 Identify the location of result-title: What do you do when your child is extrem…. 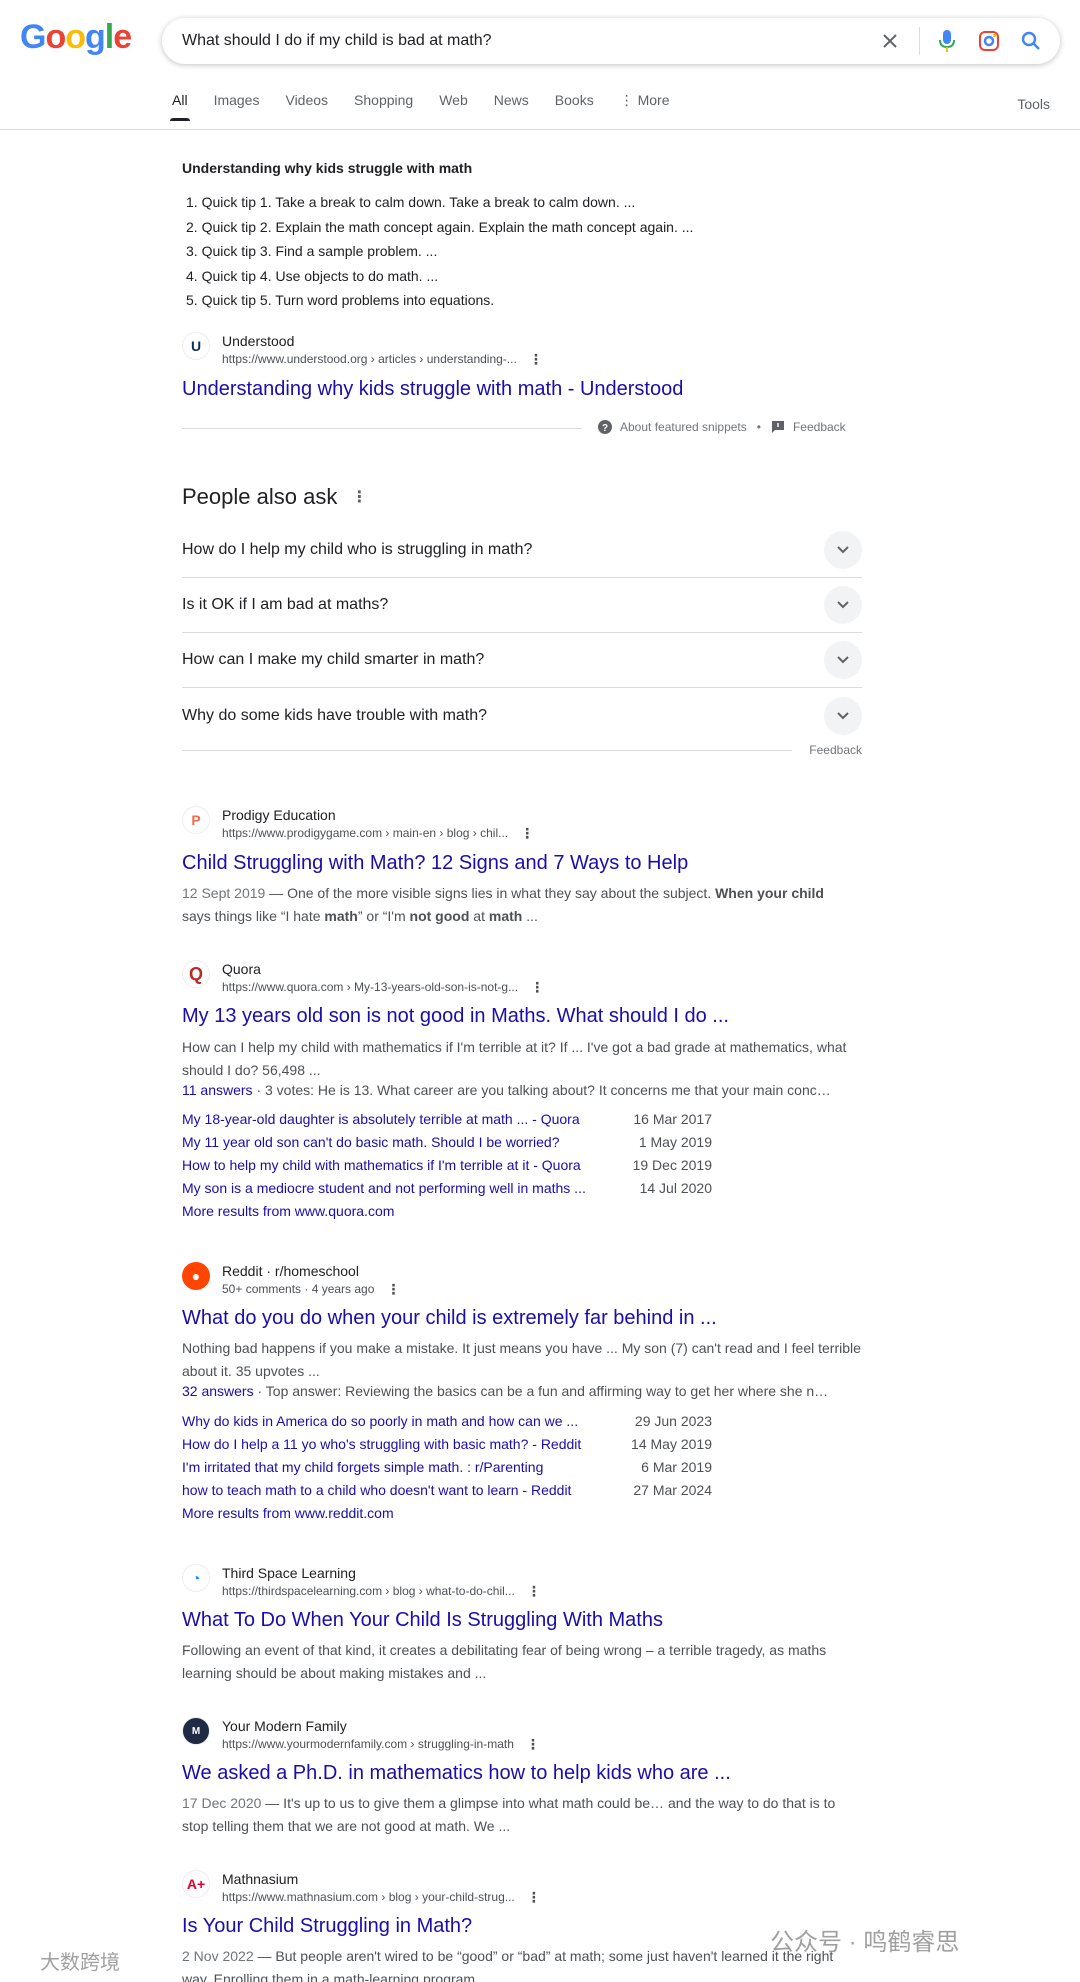
(449, 1318).